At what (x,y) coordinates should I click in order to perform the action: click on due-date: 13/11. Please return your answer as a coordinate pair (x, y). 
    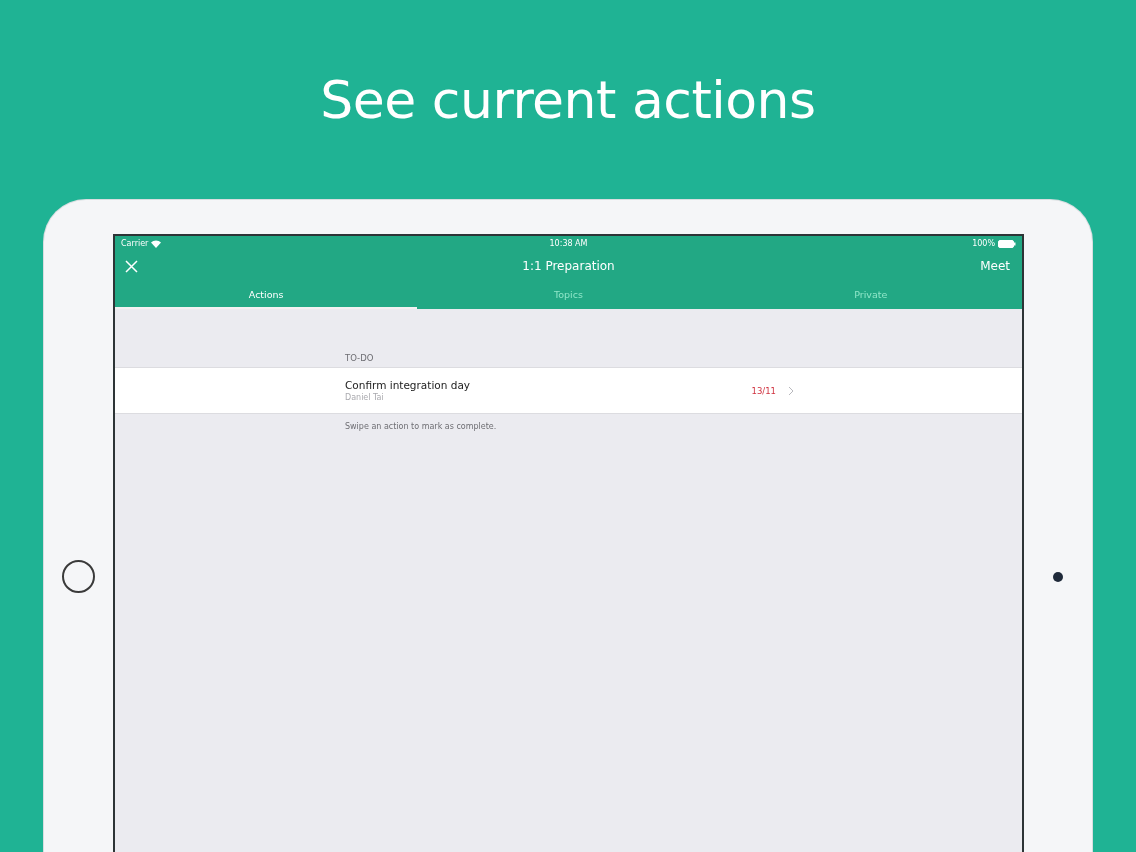
    Looking at the image, I should click on (763, 390).